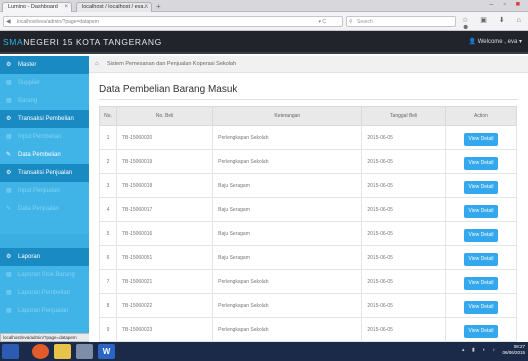  Describe the element at coordinates (164, 116) in the screenshot. I see `column-header-no-beli: No. Beli` at that location.